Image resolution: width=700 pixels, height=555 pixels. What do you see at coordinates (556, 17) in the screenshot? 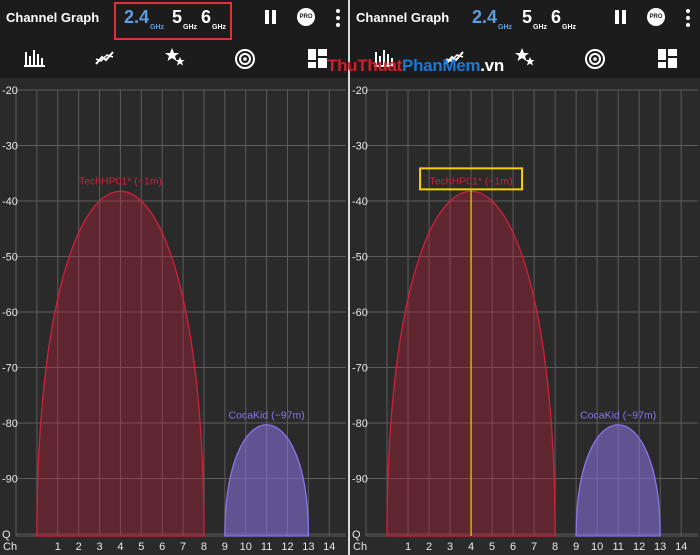
I see `band-value: 6` at bounding box center [556, 17].